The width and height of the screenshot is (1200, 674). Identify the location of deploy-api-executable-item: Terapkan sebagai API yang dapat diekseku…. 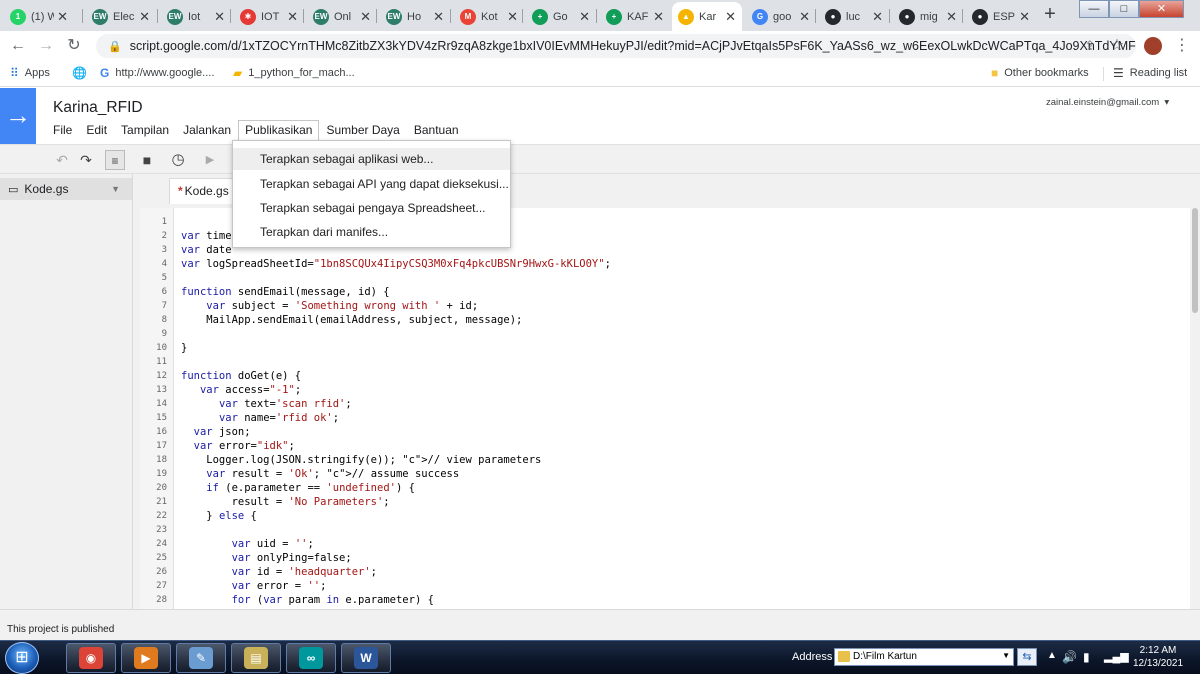
(371, 184).